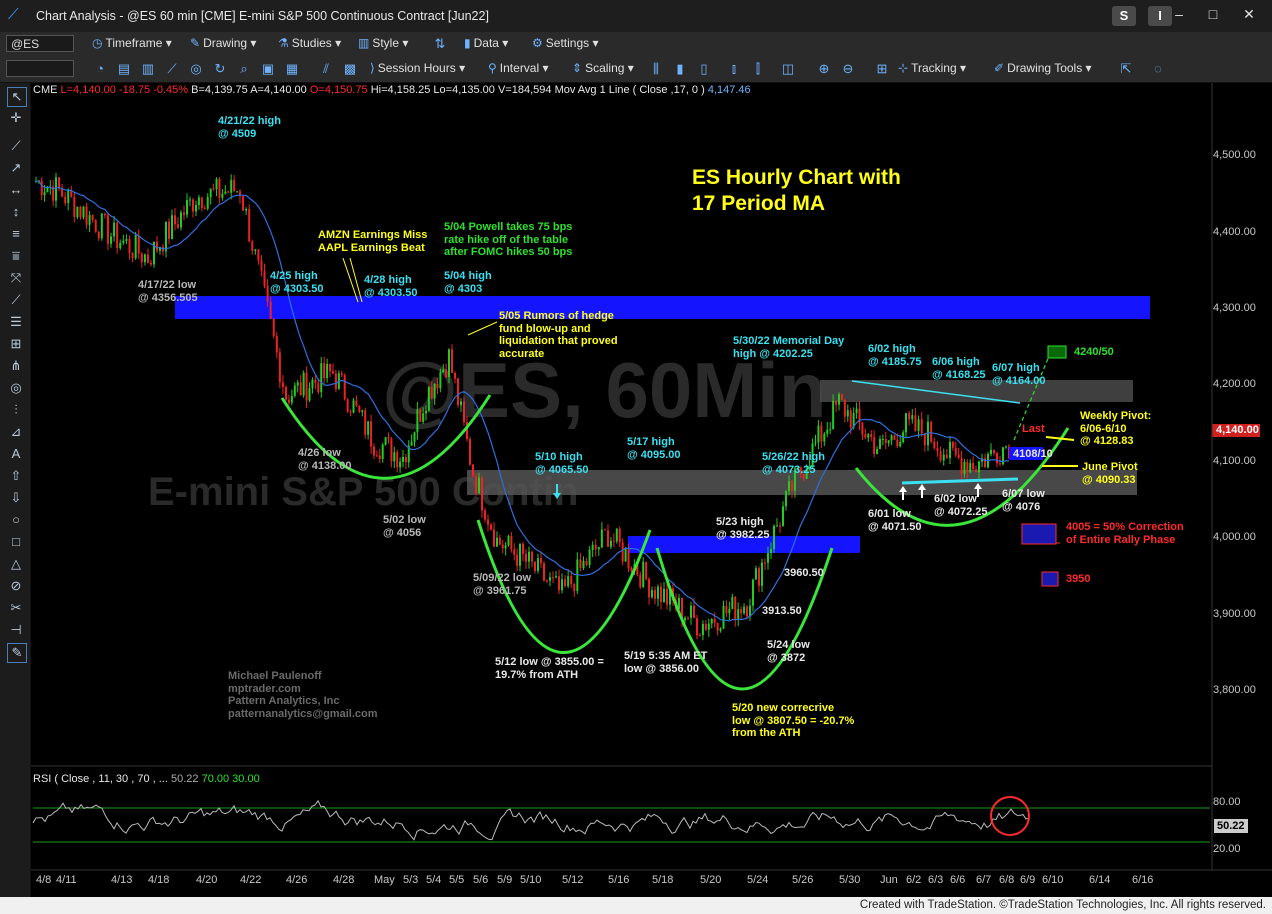 The width and height of the screenshot is (1272, 914). What do you see at coordinates (914, 880) in the screenshot?
I see `date-tick-6-2: 6/2` at bounding box center [914, 880].